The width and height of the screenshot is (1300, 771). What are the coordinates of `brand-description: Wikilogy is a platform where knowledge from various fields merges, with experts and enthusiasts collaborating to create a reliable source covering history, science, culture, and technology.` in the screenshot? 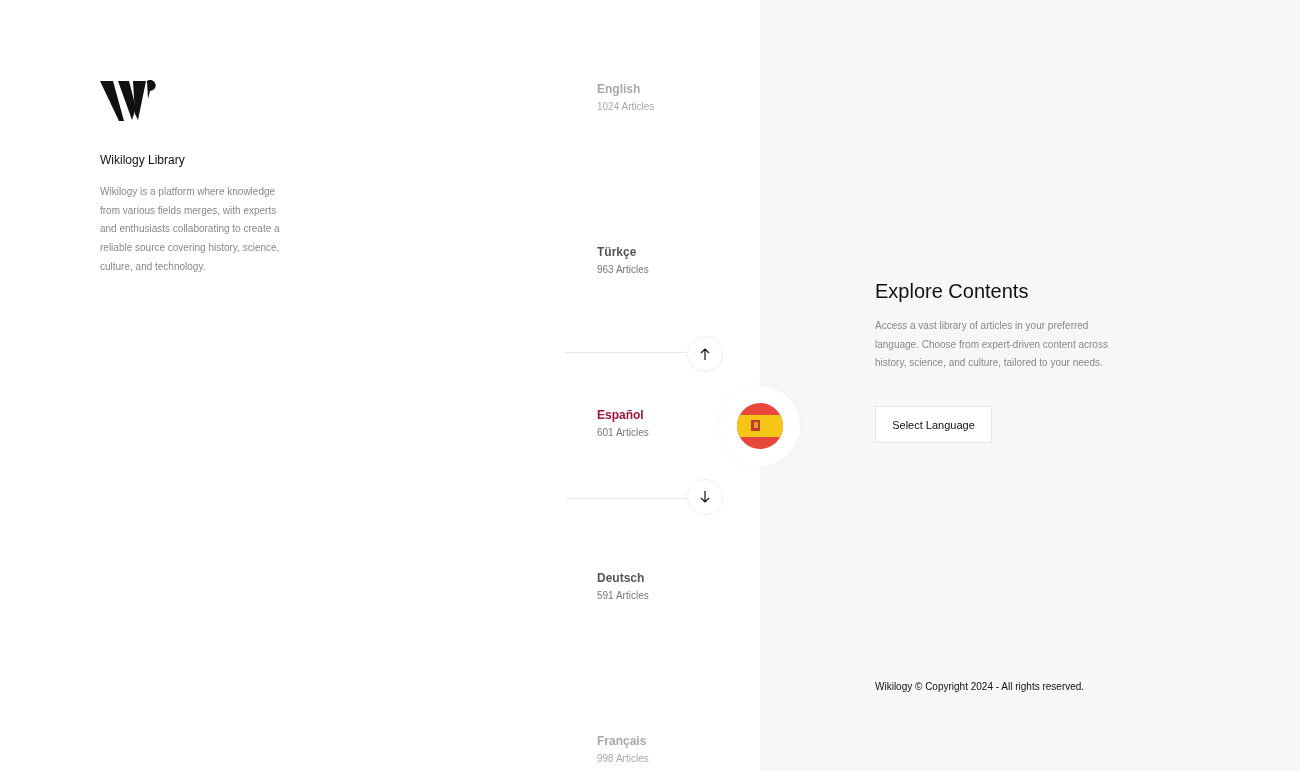 It's located at (190, 229).